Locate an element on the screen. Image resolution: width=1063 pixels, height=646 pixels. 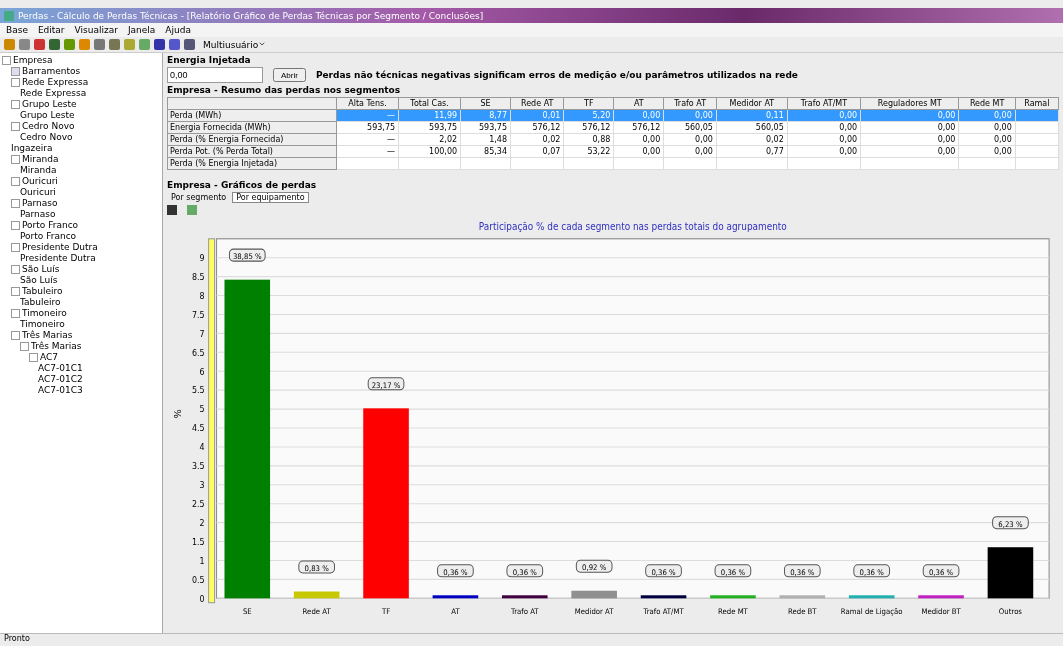
column-header: Ramal is located at coordinates (1037, 103).